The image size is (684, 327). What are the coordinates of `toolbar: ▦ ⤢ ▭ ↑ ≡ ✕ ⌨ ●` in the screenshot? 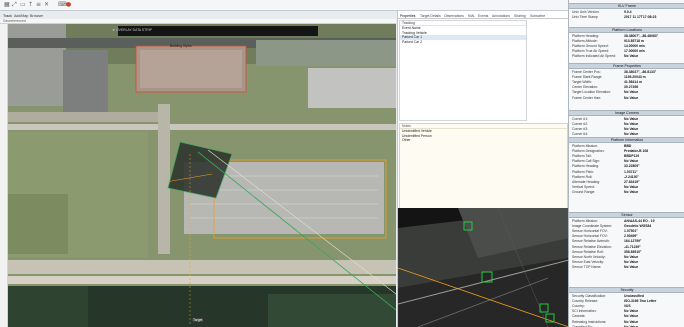 It's located at (284, 5).